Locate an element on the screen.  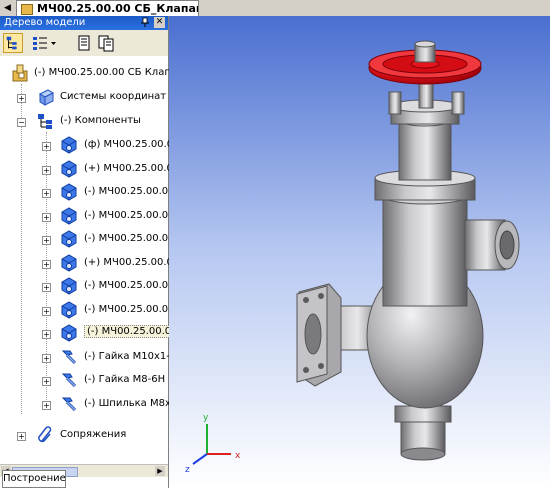
tree-toolbar is located at coordinates (84, 43).